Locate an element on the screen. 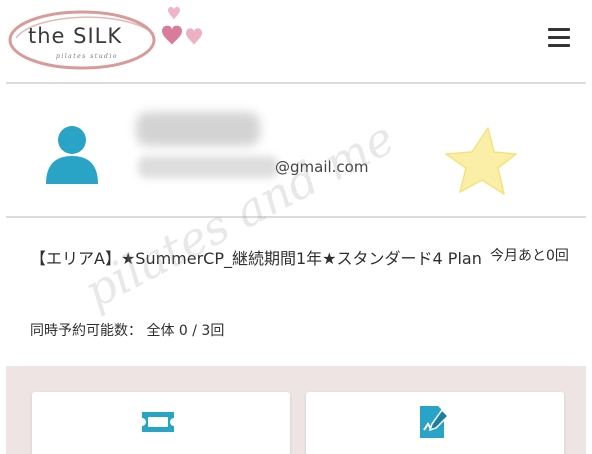 This screenshot has height=454, width=592. ticket-card is located at coordinates (161, 423).